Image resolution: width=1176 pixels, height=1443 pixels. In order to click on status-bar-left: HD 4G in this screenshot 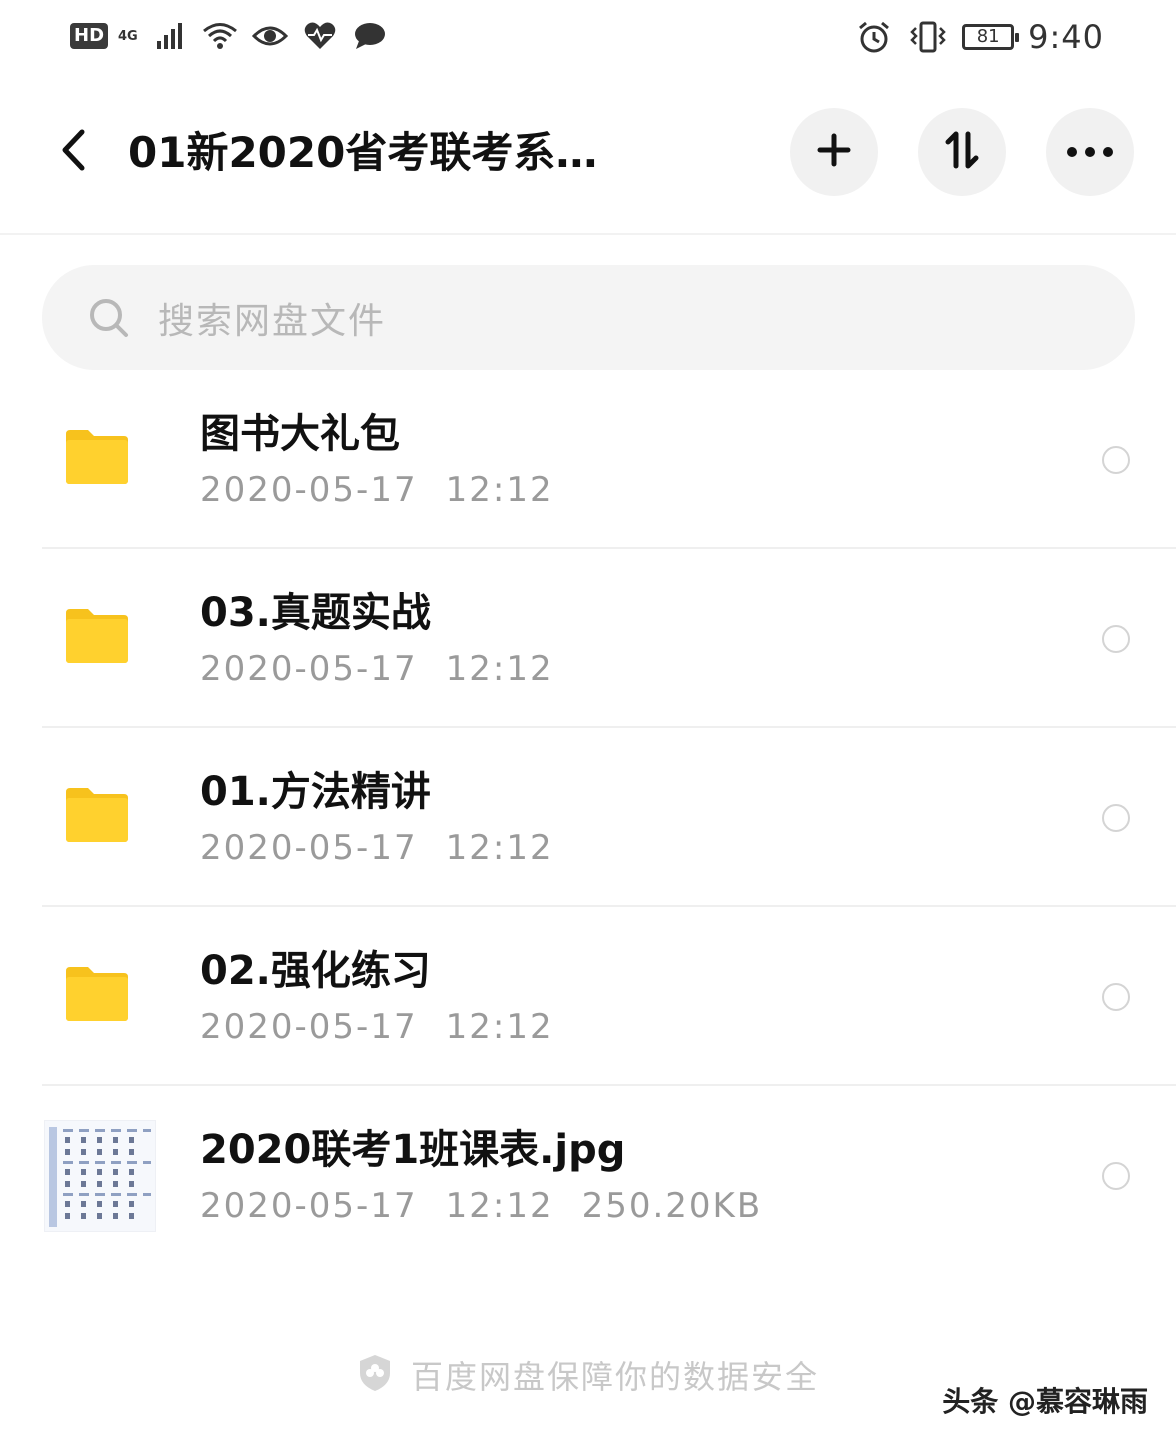, I will do `click(230, 36)`.